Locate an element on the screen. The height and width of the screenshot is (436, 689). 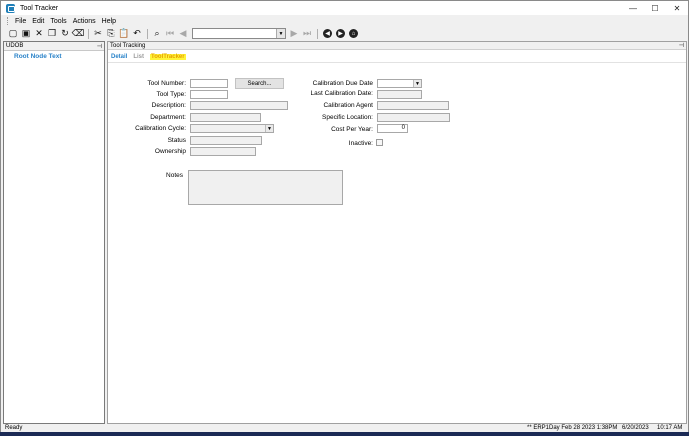
cost-per-year-value: 0 is located at coordinates (403, 128).